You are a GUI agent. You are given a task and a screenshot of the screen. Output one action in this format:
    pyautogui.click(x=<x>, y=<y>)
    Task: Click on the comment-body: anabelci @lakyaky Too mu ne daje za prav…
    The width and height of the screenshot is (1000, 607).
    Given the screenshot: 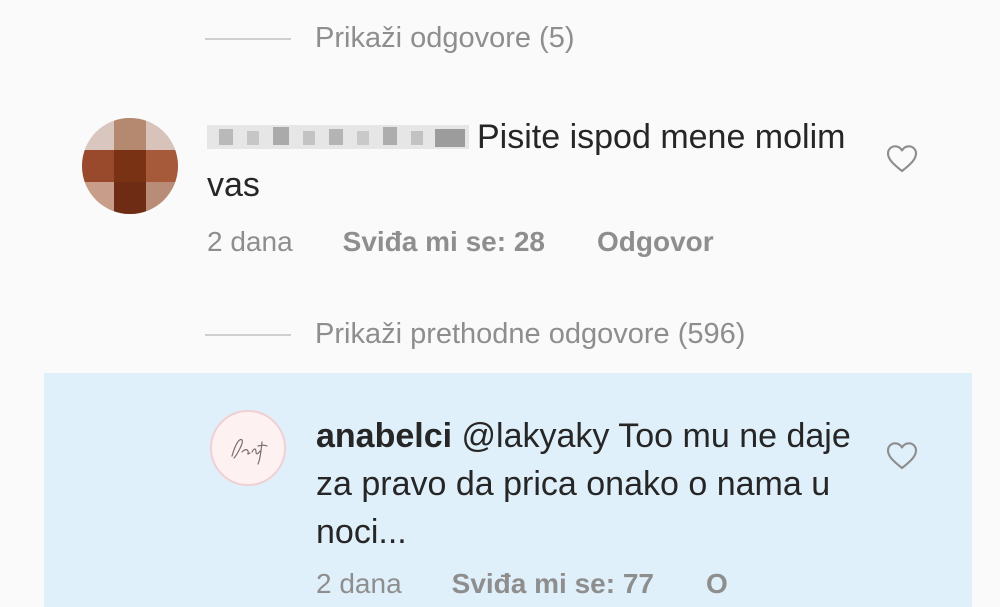 What is the action you would take?
    pyautogui.click(x=586, y=484)
    